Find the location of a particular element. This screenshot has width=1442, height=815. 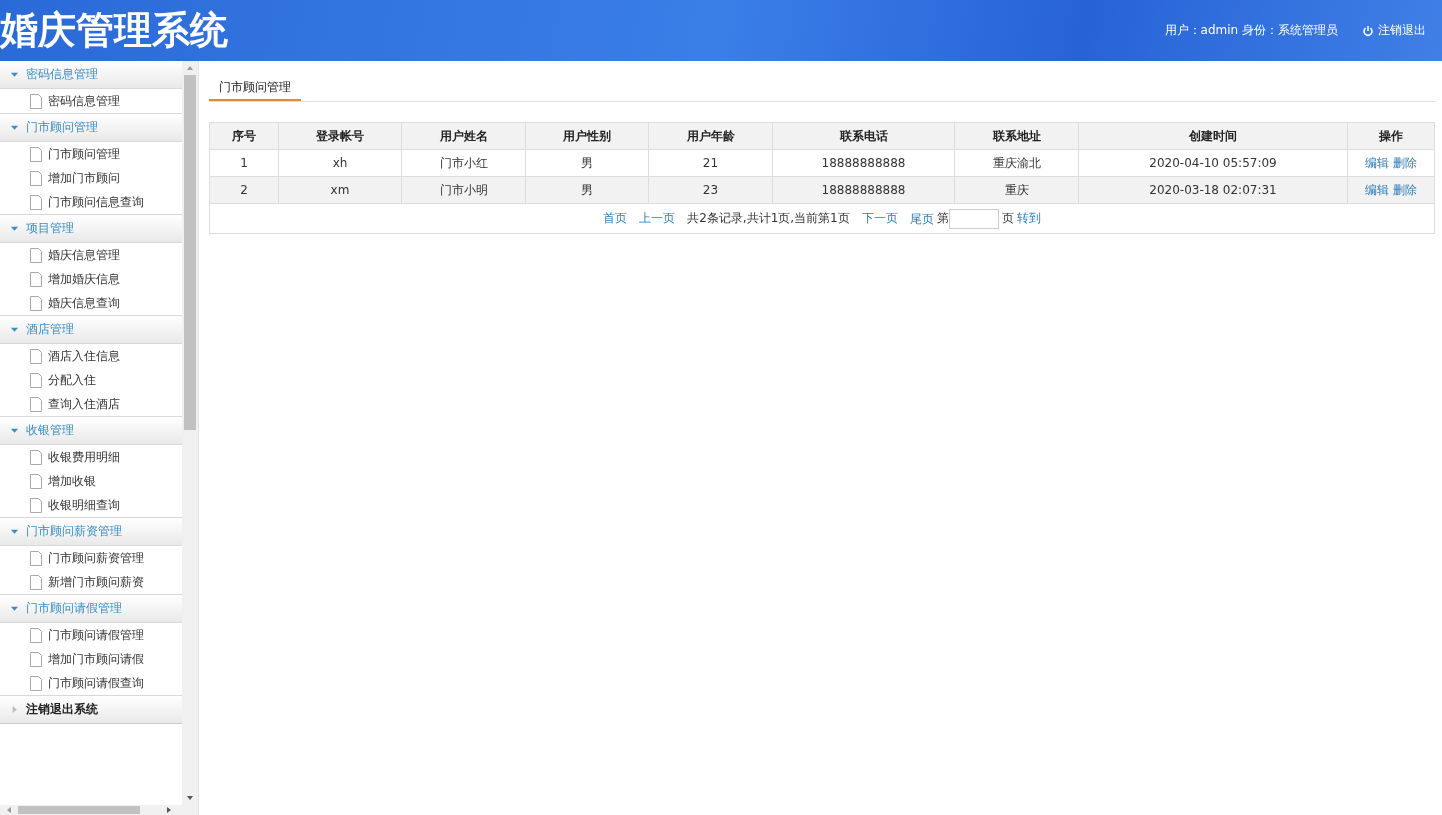

go-link: 转到 is located at coordinates (1028, 218).